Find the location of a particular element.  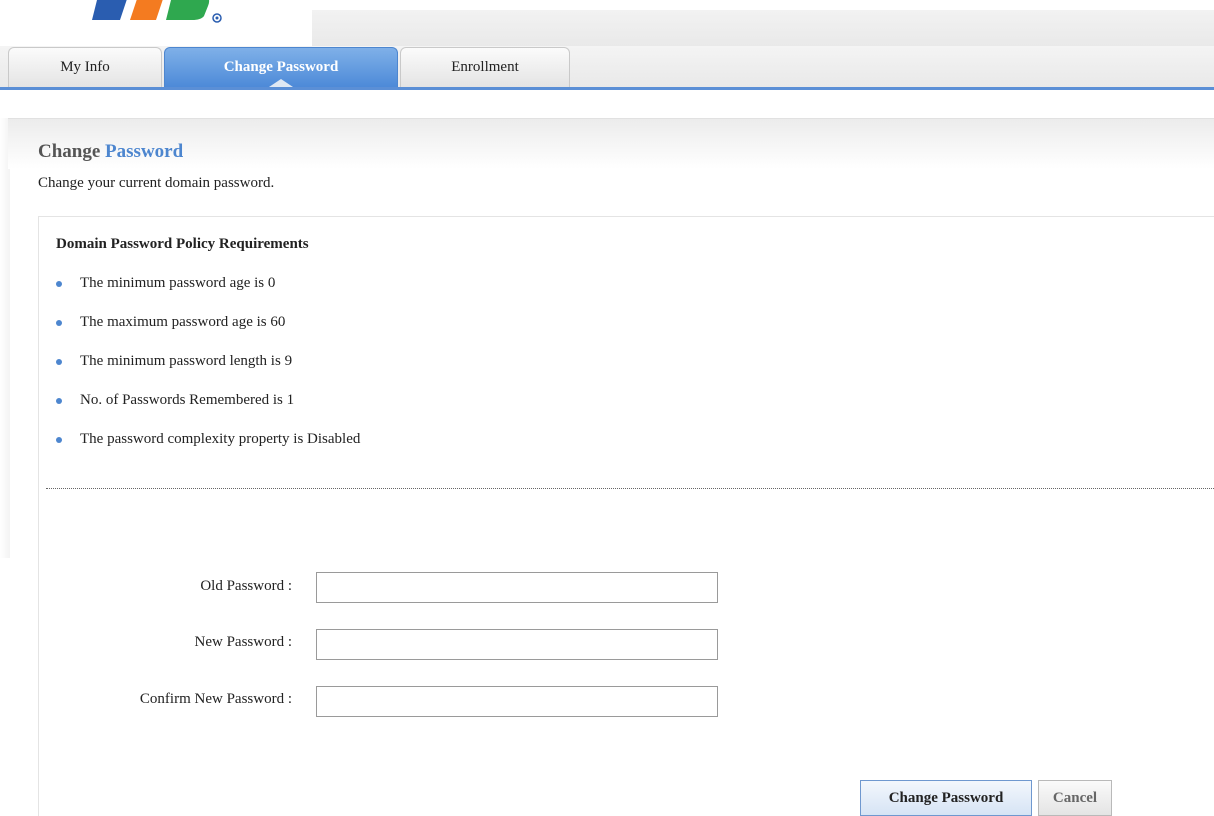

new-password-label: New Password : is located at coordinates (243, 642).